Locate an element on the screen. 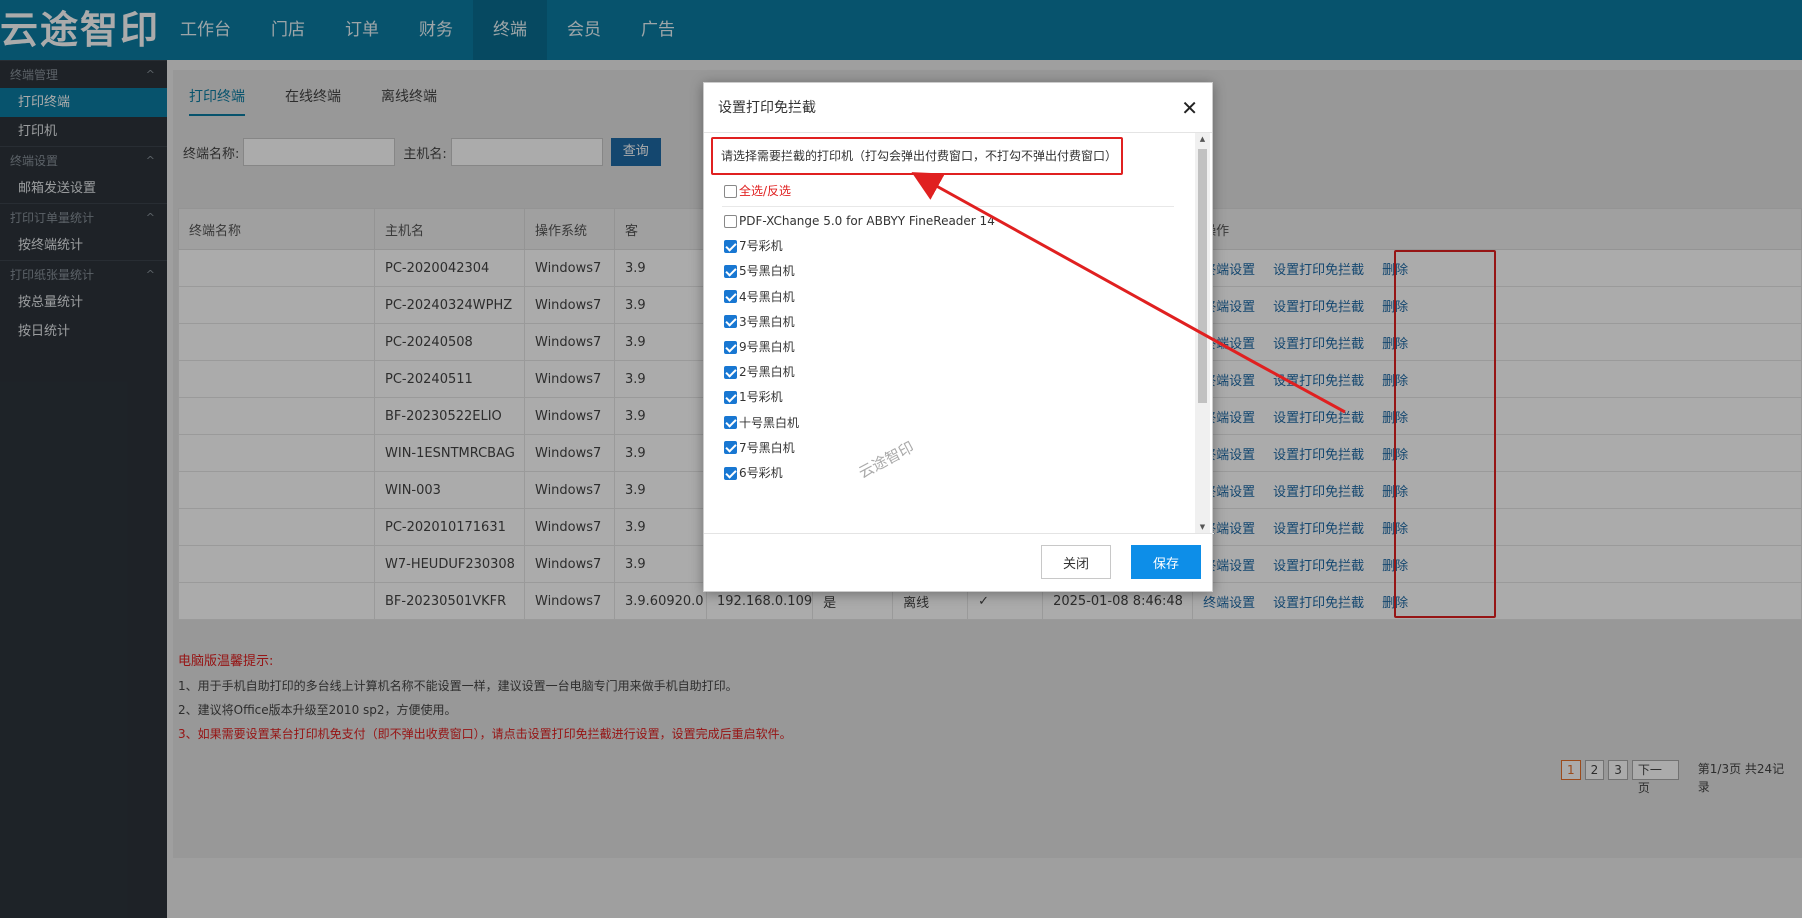  printer-checkbox-row: 7号彩机 is located at coordinates (753, 246).